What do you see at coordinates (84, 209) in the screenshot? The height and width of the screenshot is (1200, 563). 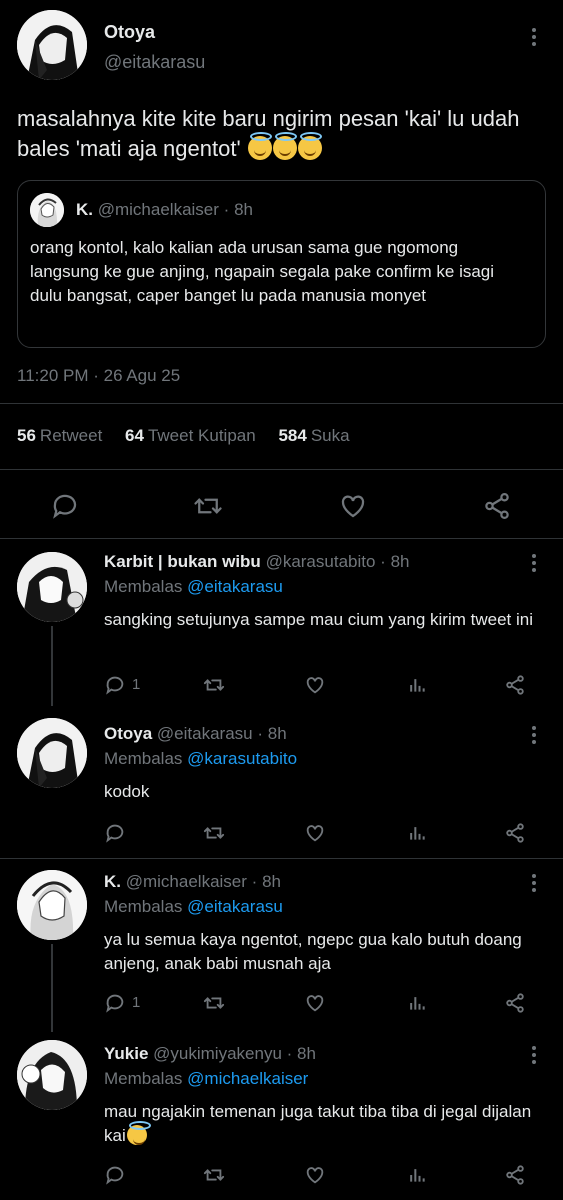 I see `quote-author-name: K.` at bounding box center [84, 209].